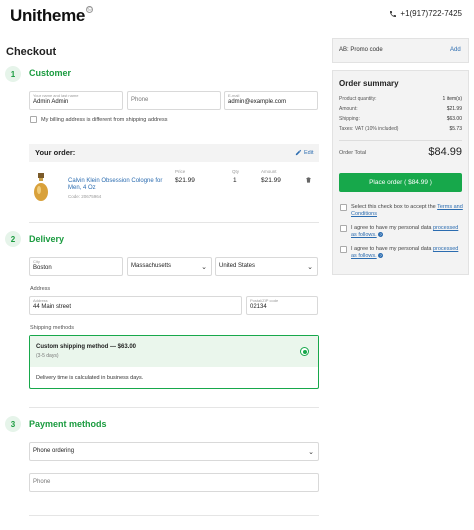 This screenshot has height=530, width=474. Describe the element at coordinates (86, 347) in the screenshot. I see `shipping-method-name: Custom shipping method — $63.00` at that location.